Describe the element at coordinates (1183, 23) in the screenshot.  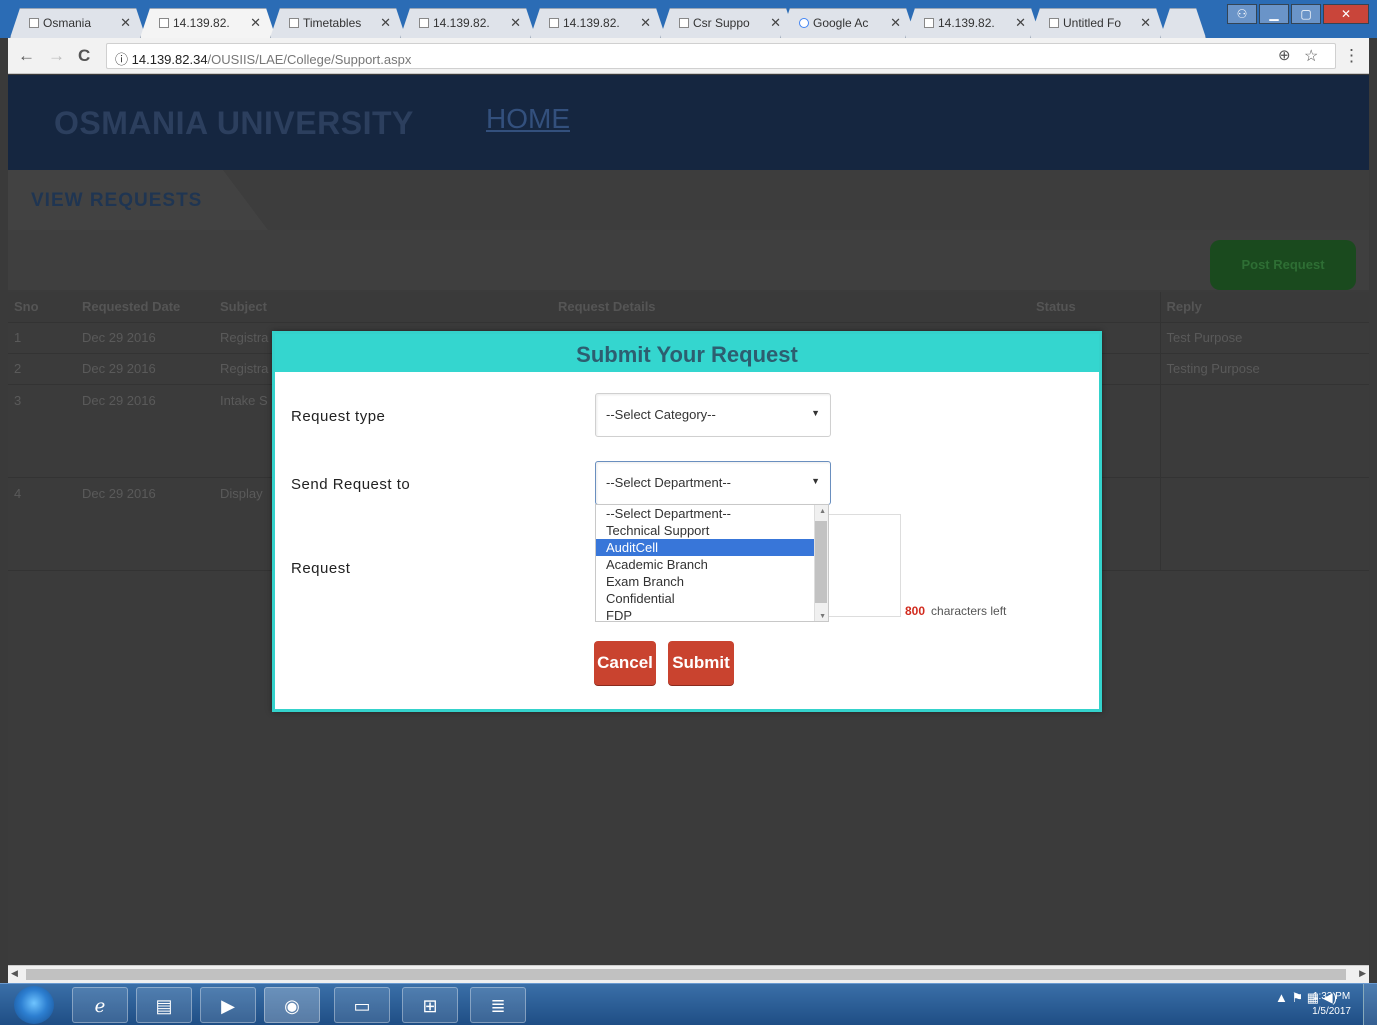
I see `new-tab-button` at that location.